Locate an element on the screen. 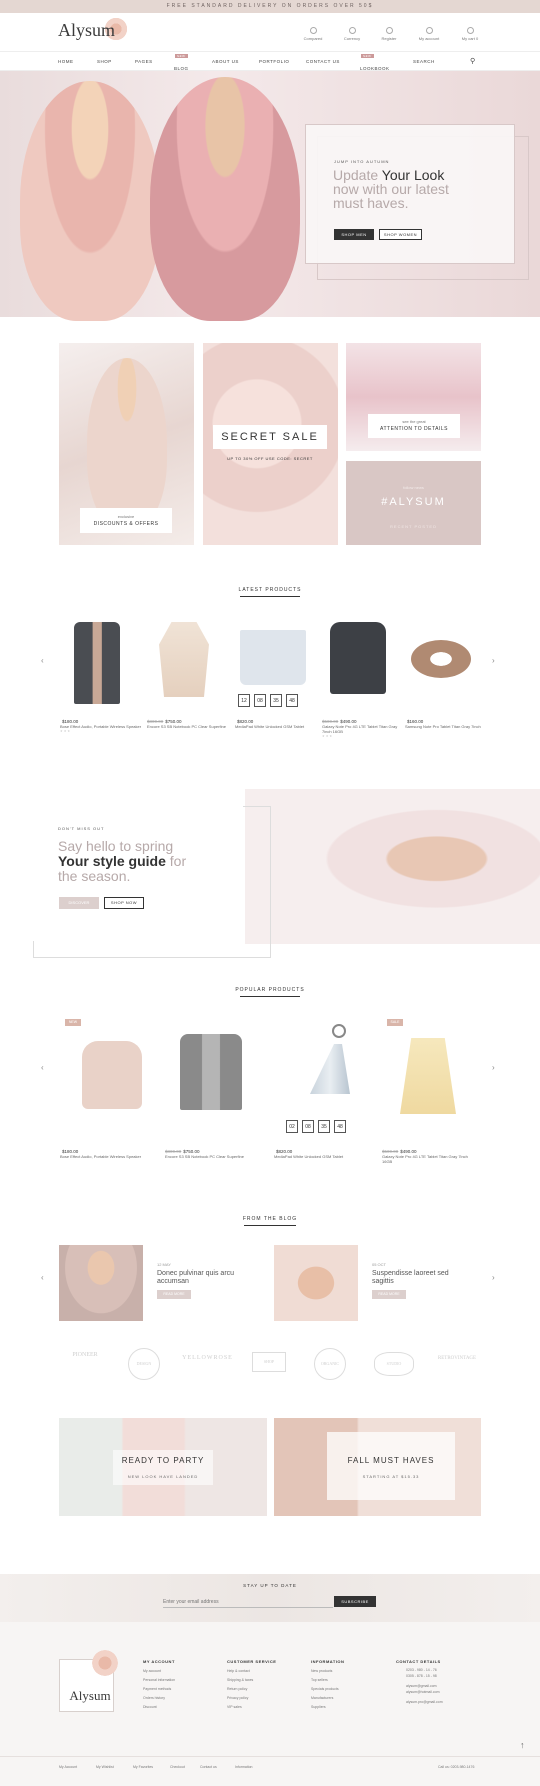 This screenshot has height=1786, width=540. footer-link: Return policy is located at coordinates (264, 1689).